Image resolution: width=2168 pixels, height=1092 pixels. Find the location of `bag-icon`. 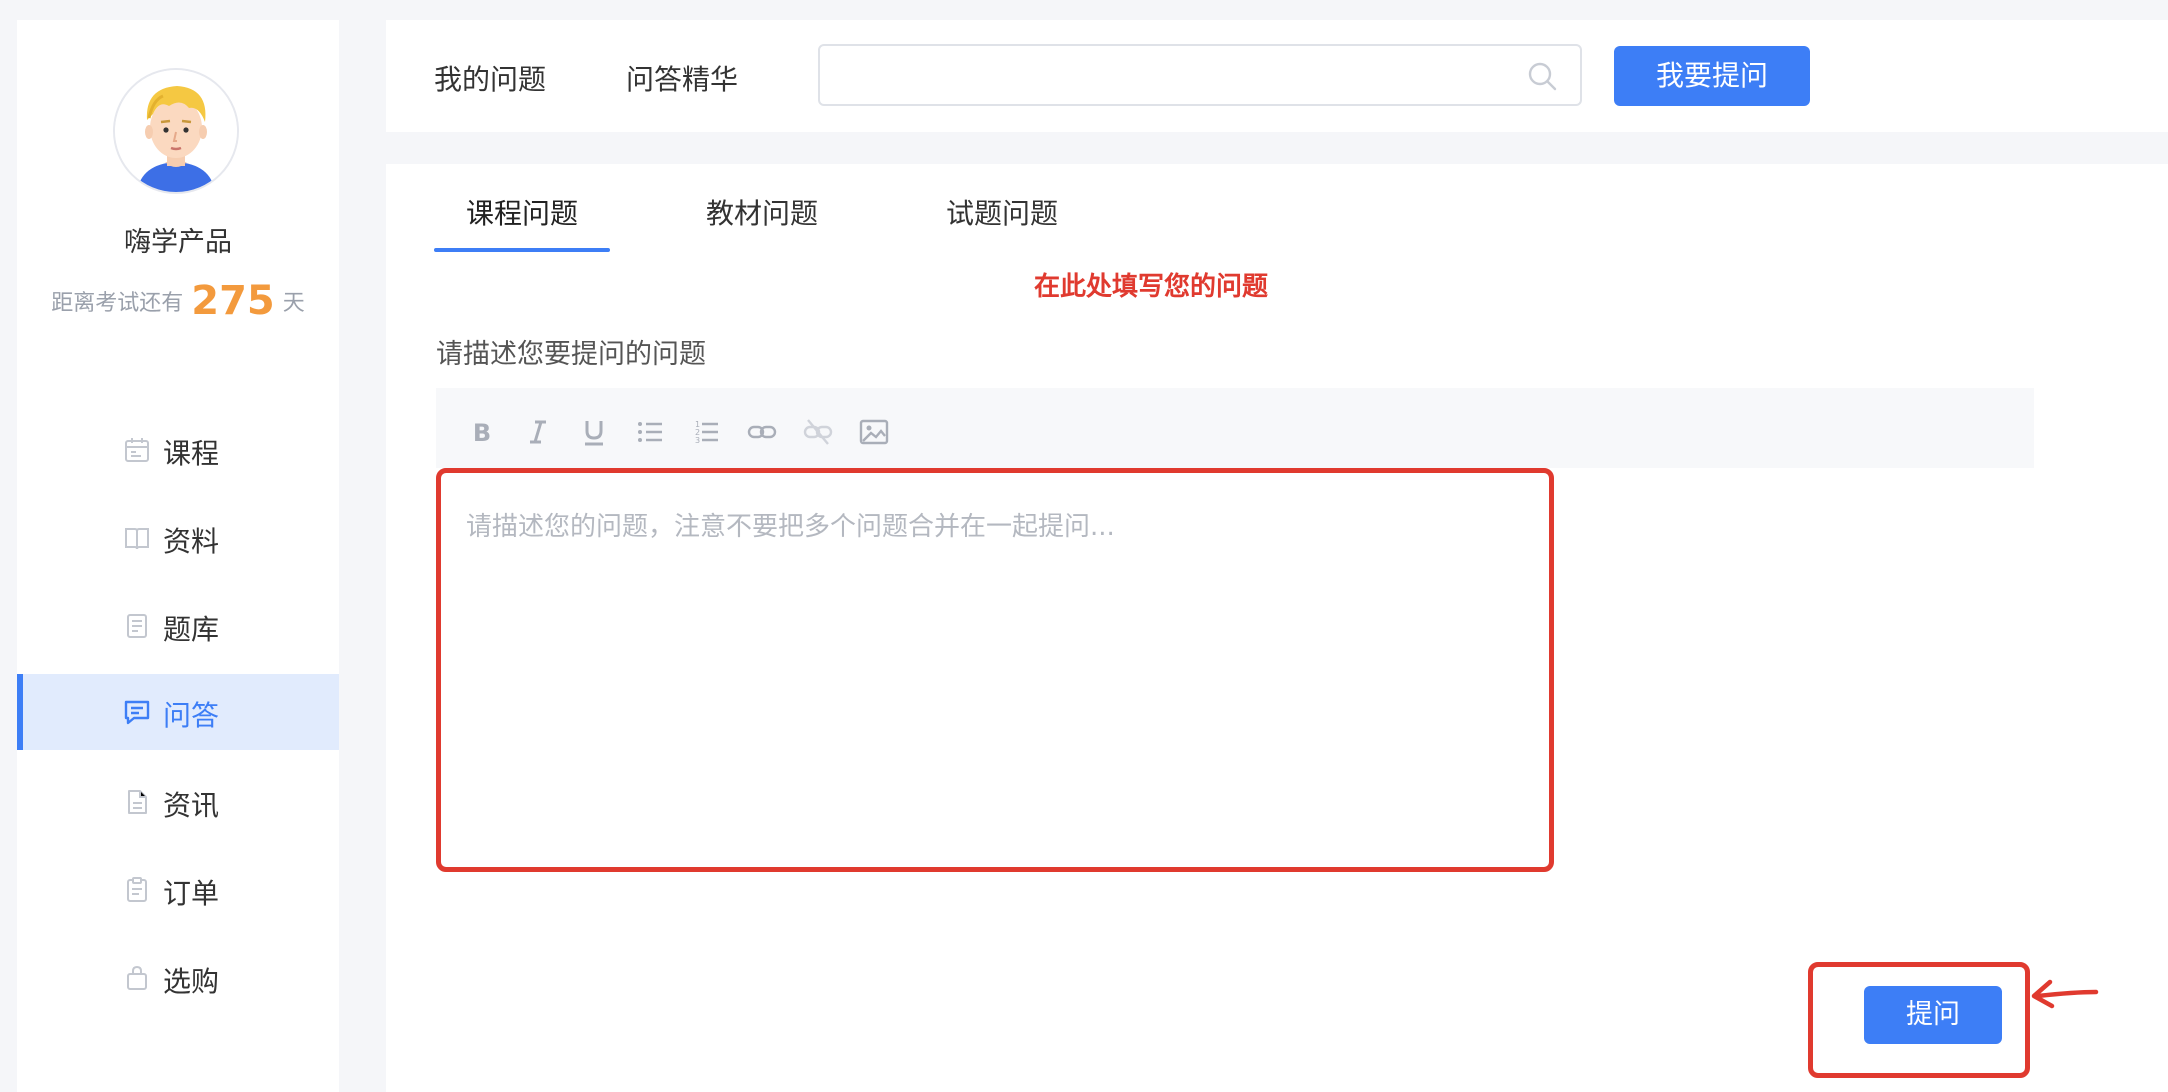

bag-icon is located at coordinates (137, 977).